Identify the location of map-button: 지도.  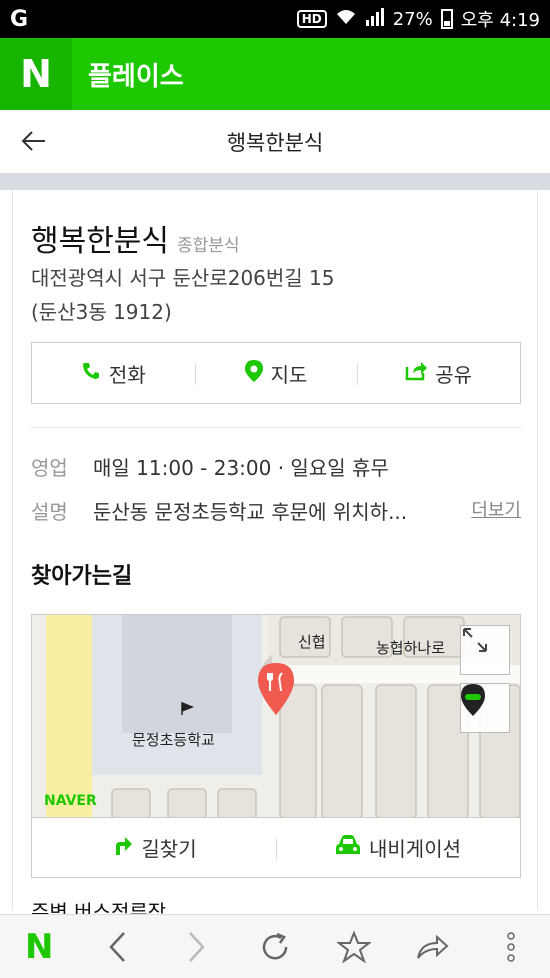
(276, 373).